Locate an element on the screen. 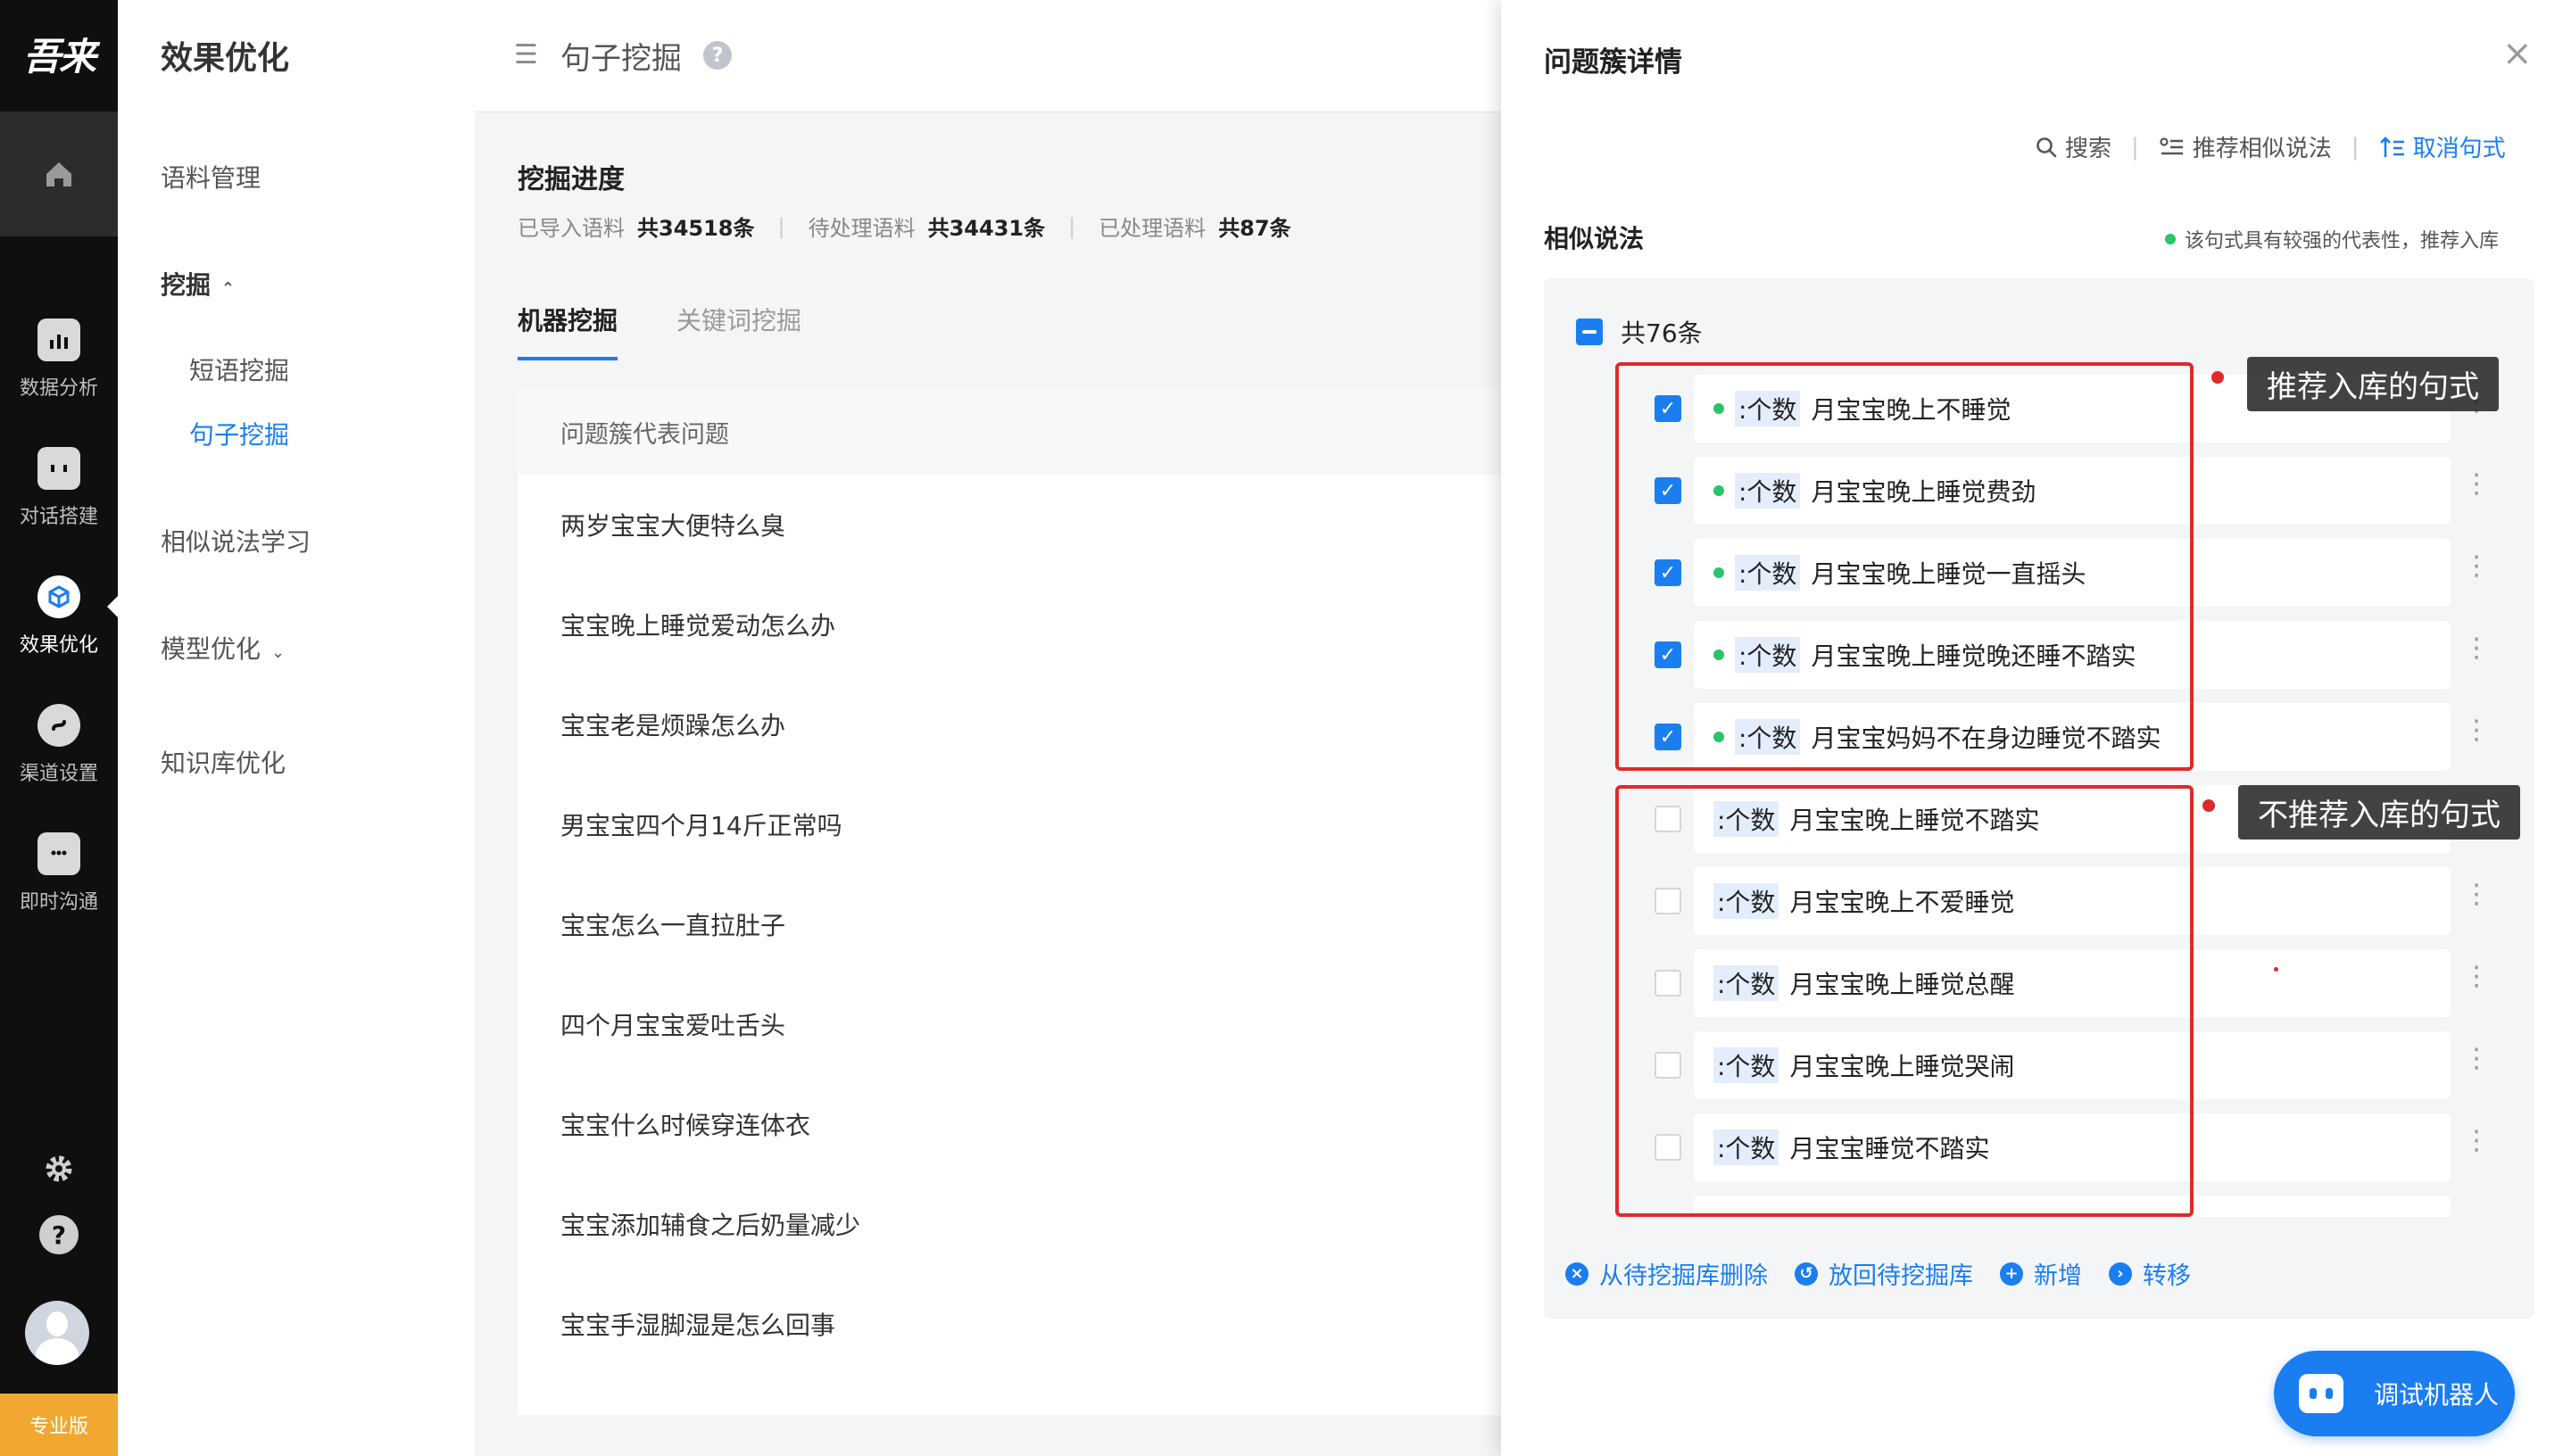 Image resolution: width=2563 pixels, height=1456 pixels. recommend-hint: 该句式具有较强的代表性，推荐入库 is located at coordinates (2332, 239).